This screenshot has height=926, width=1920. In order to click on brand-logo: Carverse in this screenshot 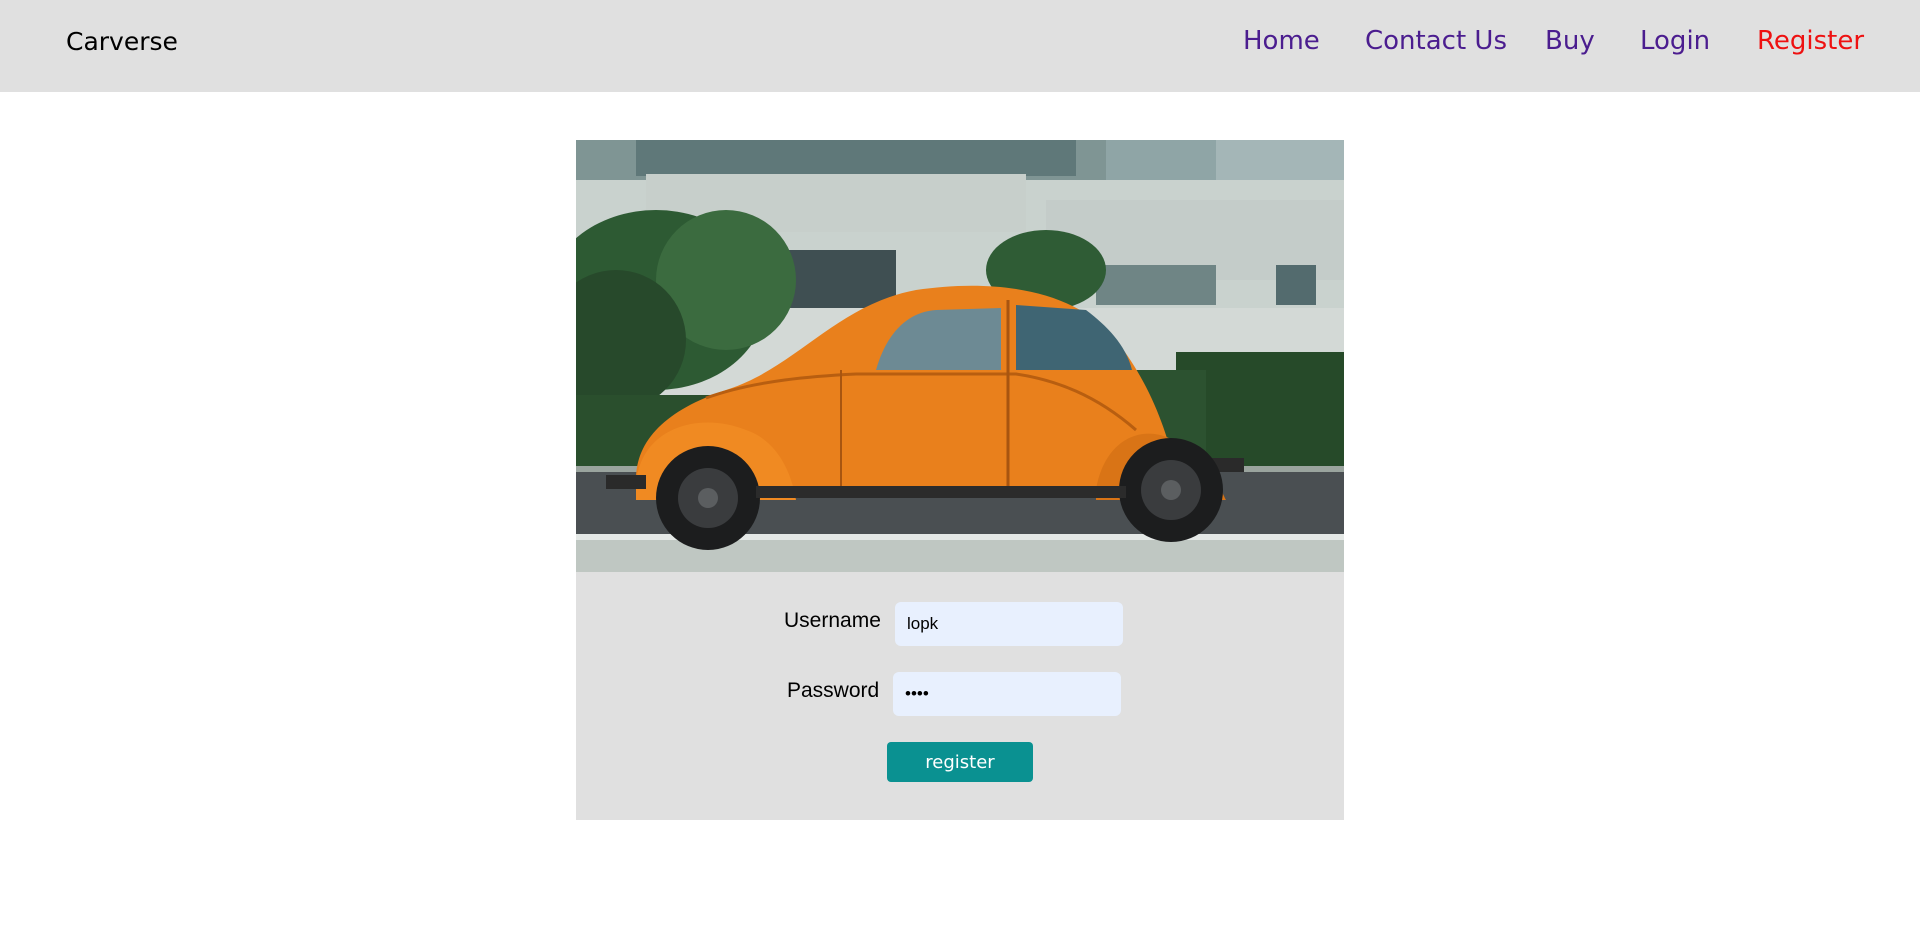, I will do `click(122, 41)`.